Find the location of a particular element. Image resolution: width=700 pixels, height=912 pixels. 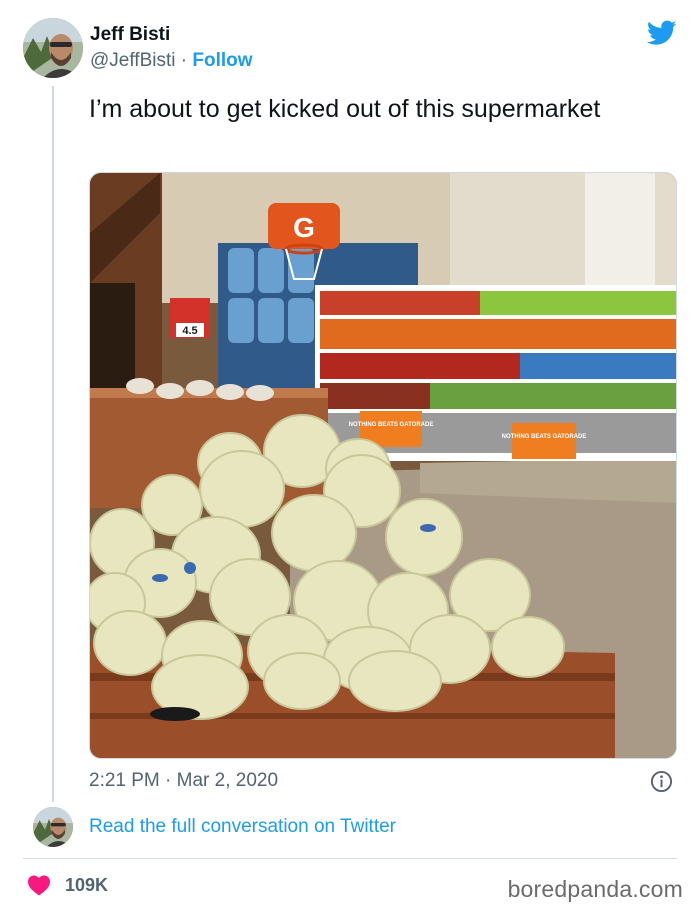

author-avatar is located at coordinates (53, 48).